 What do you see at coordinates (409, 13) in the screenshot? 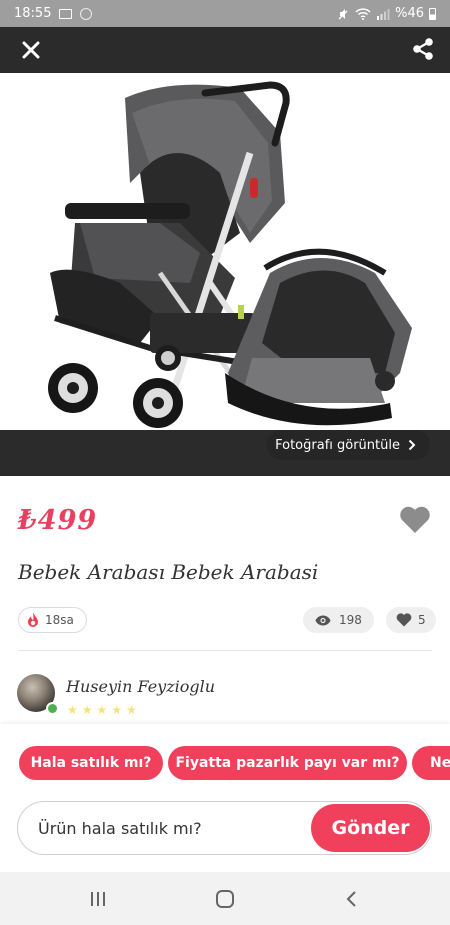
I see `battery-level: %46` at bounding box center [409, 13].